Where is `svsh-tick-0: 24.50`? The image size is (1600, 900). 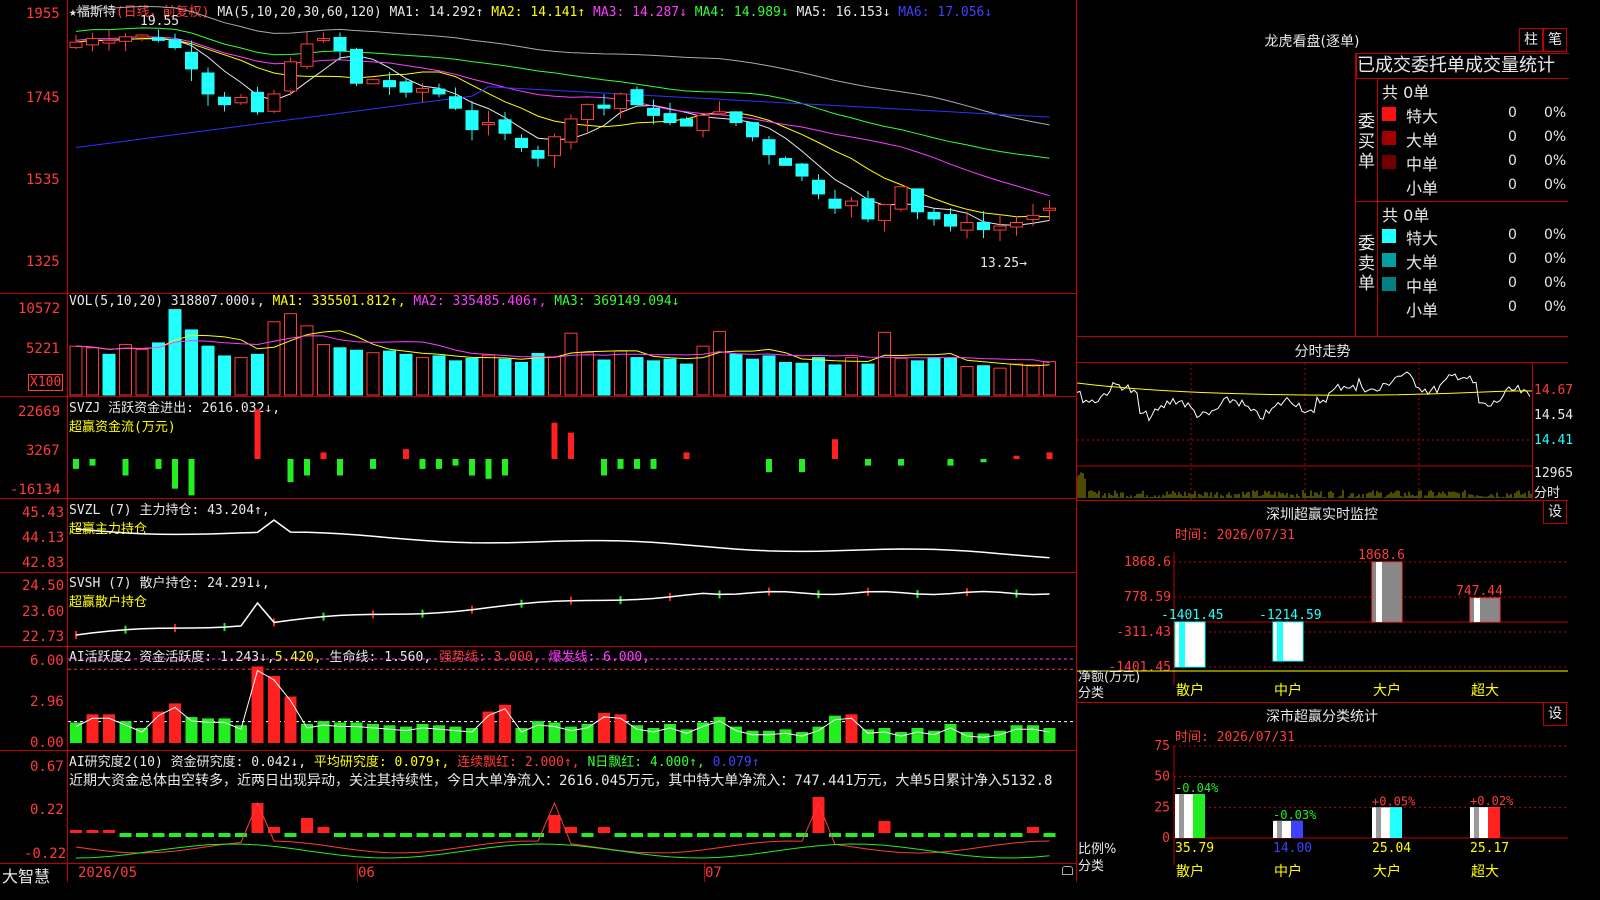
svsh-tick-0: 24.50 is located at coordinates (43, 586).